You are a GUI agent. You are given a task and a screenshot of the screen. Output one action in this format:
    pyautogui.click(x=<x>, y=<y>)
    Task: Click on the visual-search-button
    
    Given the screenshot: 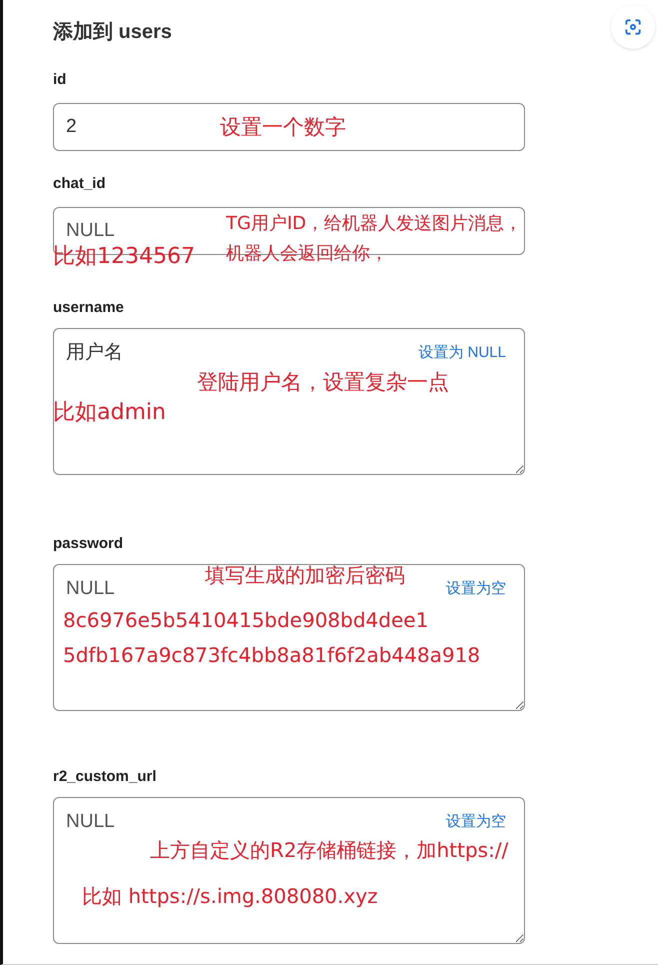 What is the action you would take?
    pyautogui.click(x=633, y=27)
    